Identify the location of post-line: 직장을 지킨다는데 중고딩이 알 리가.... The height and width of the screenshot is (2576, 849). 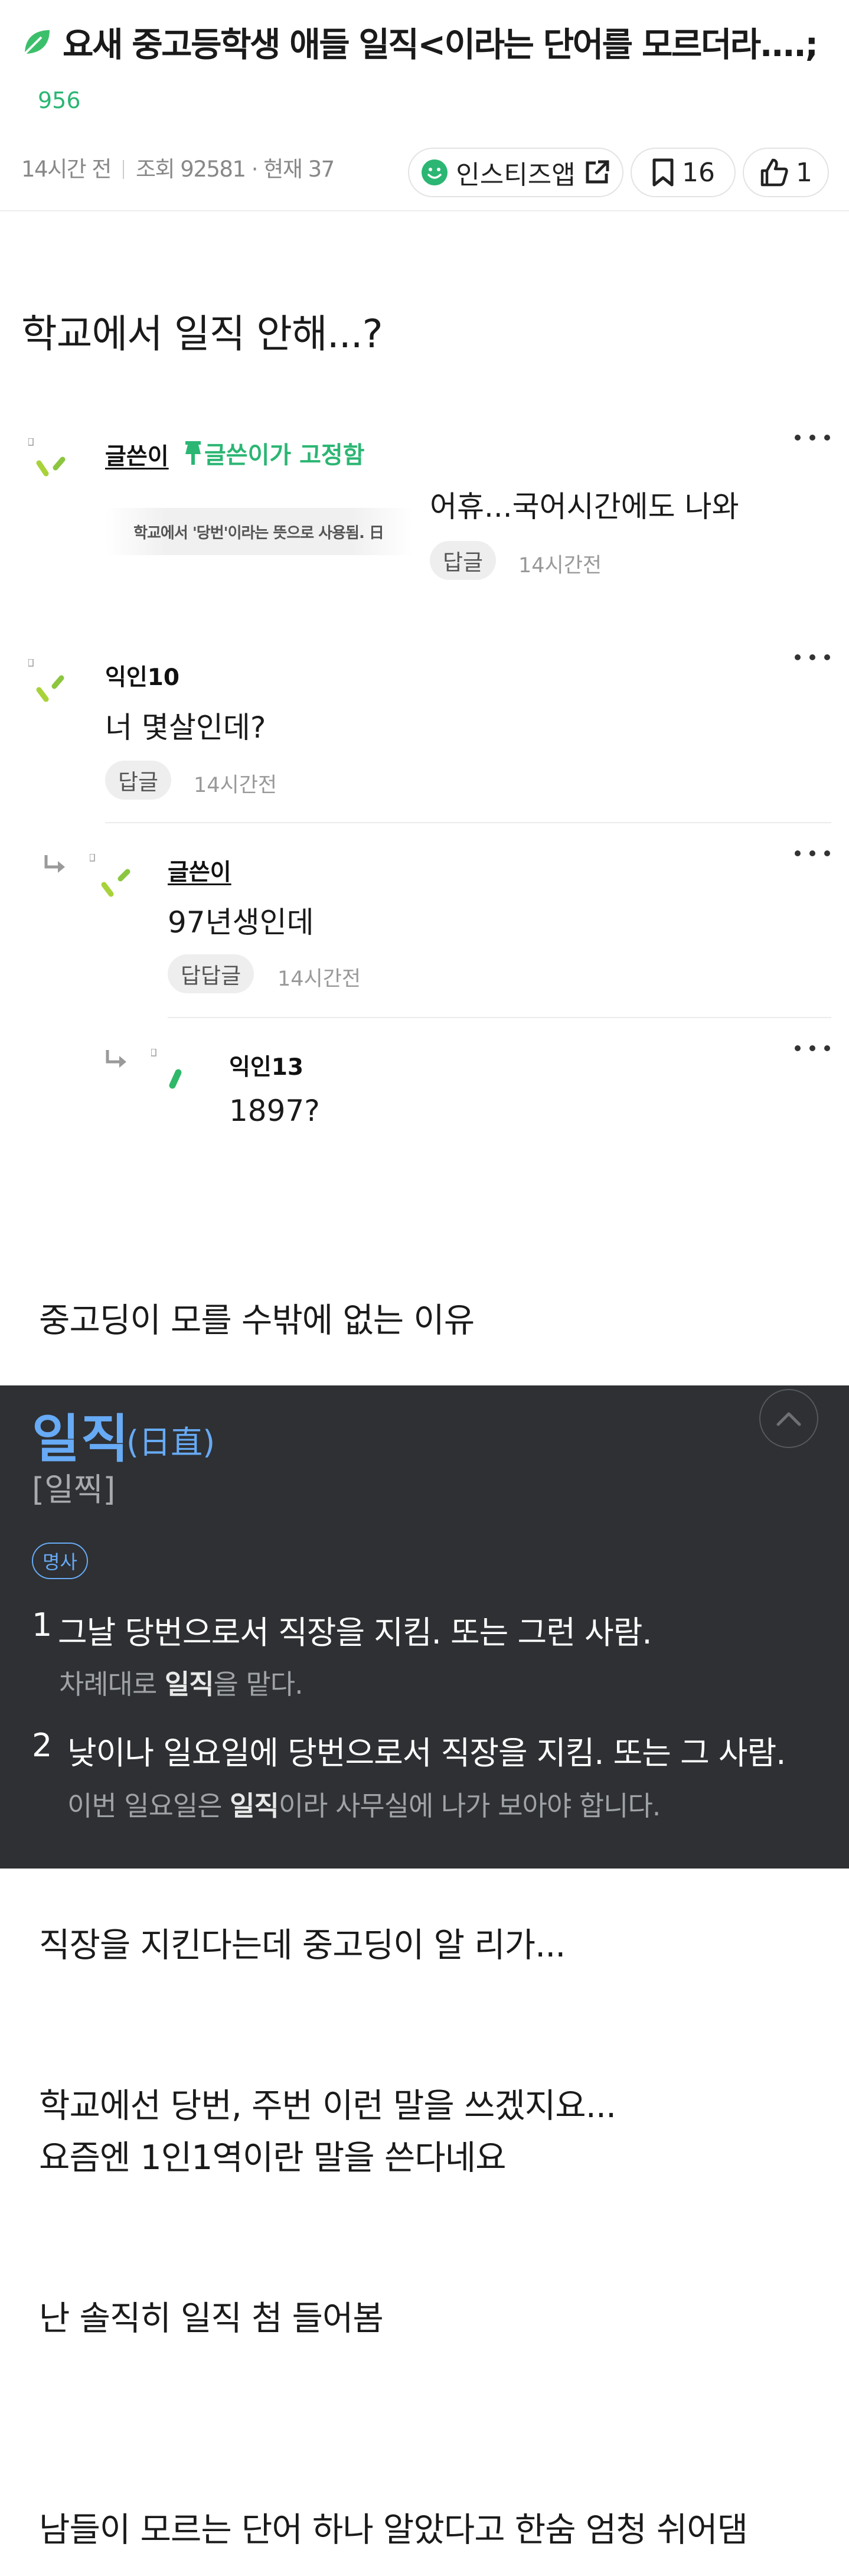
(302, 1946).